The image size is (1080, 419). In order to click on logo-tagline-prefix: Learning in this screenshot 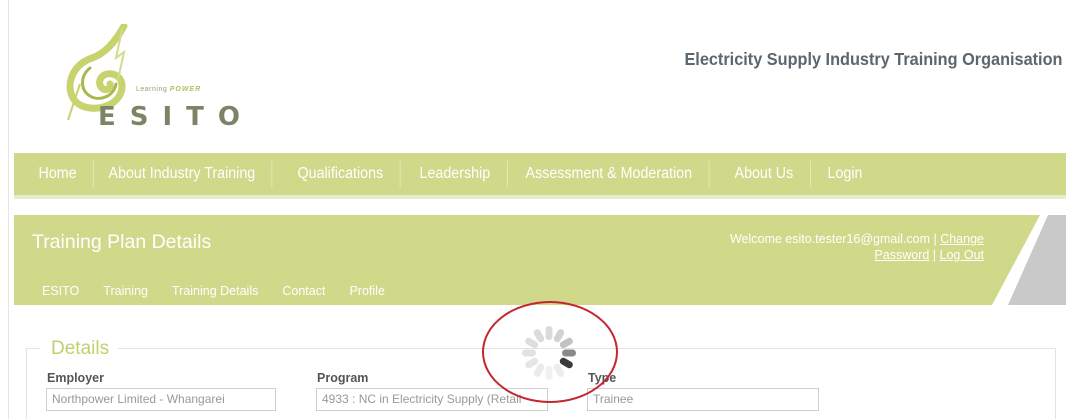, I will do `click(152, 89)`.